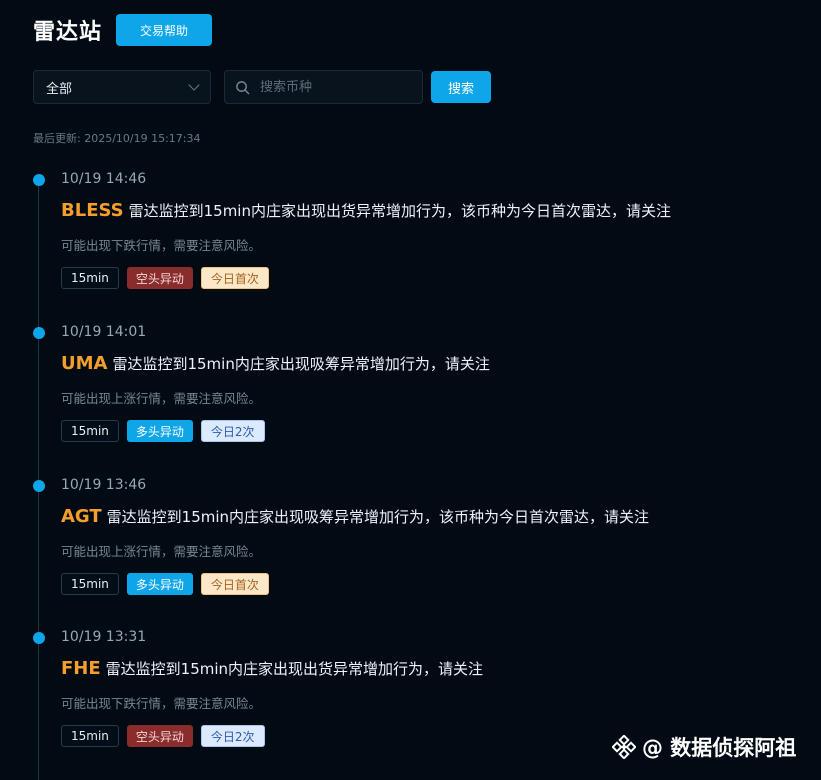 The height and width of the screenshot is (780, 821). Describe the element at coordinates (294, 669) in the screenshot. I see `entry-message: 雷达监控到15min内庄家出现出货异常增加行为，请关注` at that location.